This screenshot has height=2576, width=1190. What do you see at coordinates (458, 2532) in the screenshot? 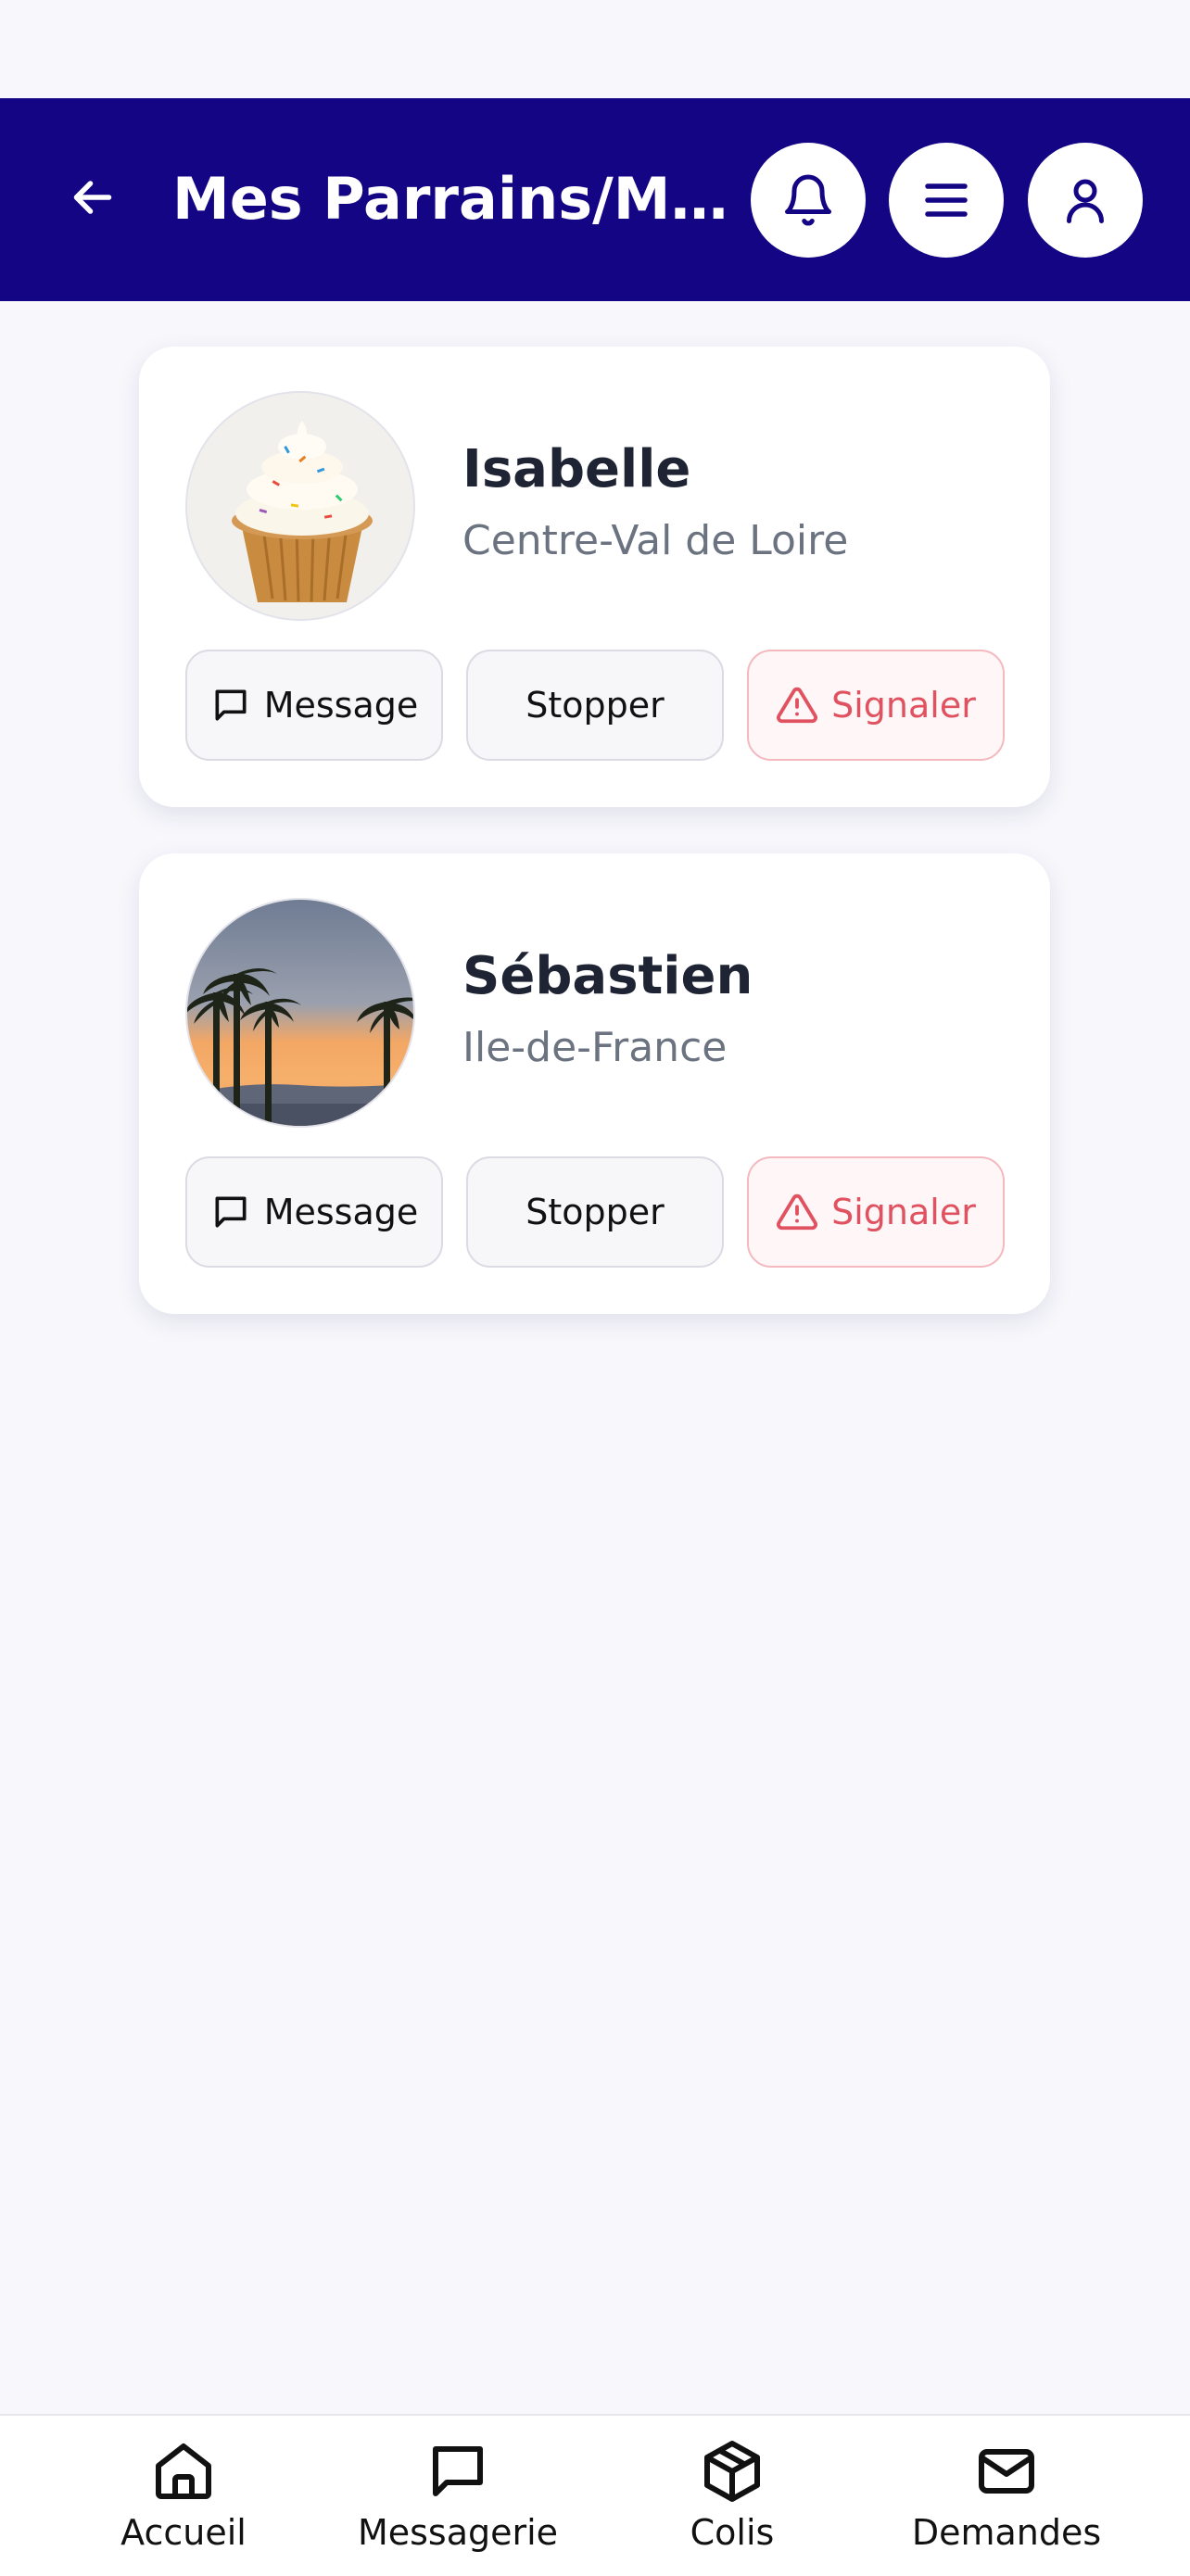
I see `tab-label: Messagerie` at bounding box center [458, 2532].